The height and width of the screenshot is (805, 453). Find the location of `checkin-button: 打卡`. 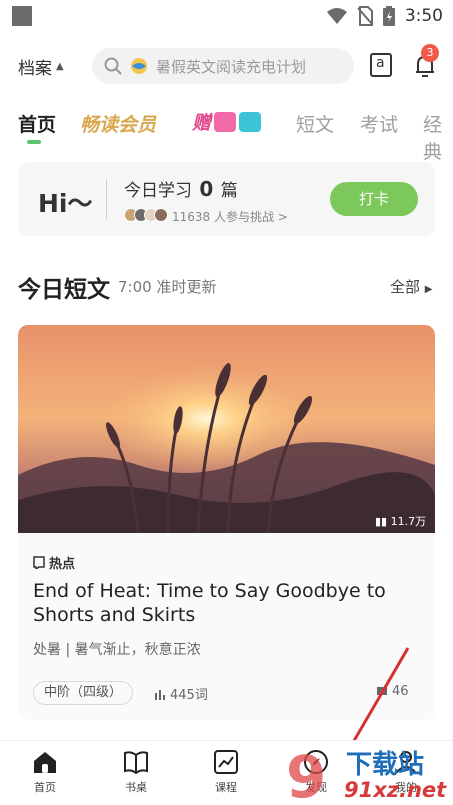

checkin-button: 打卡 is located at coordinates (374, 199).